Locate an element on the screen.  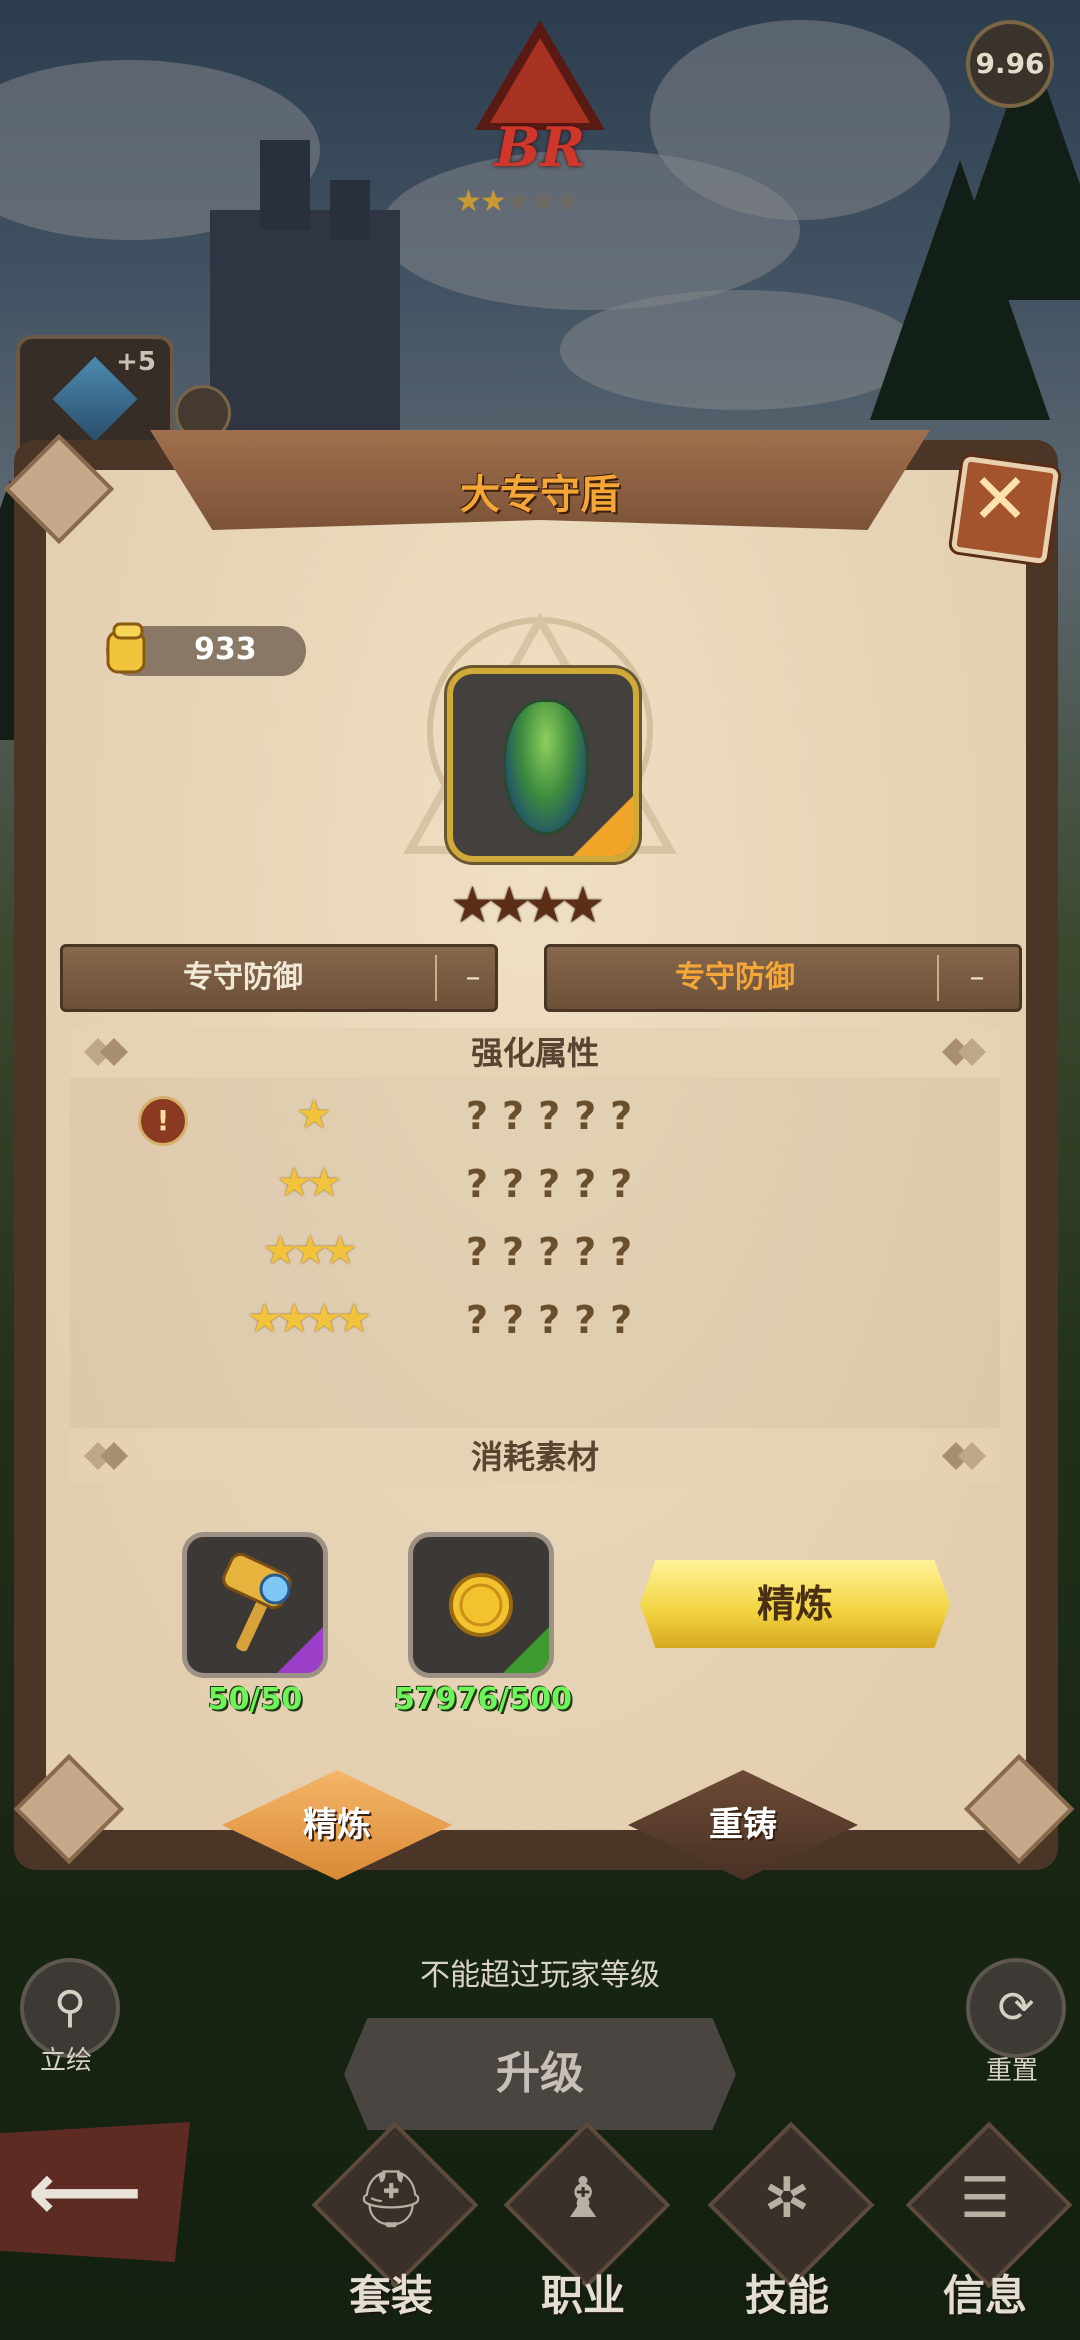
upgrade-button: 升级 is located at coordinates (540, 2074).